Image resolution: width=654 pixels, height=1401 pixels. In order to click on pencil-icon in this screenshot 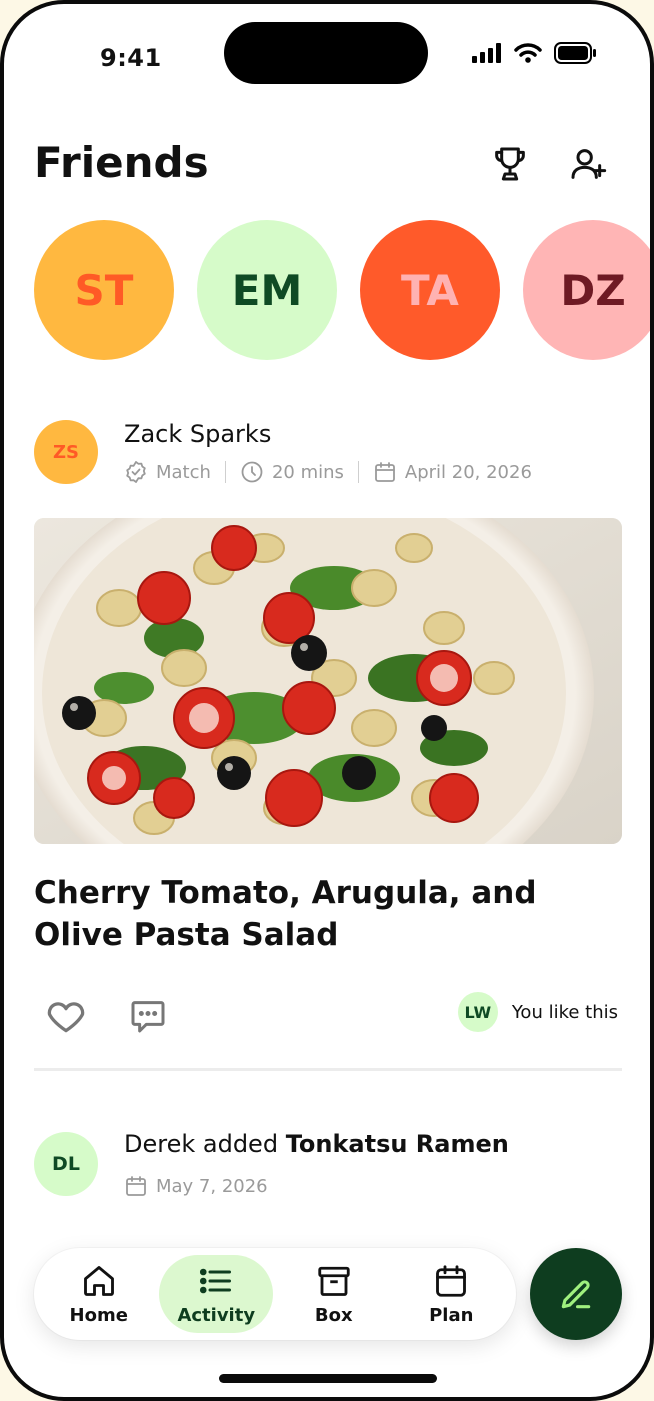, I will do `click(576, 1294)`.